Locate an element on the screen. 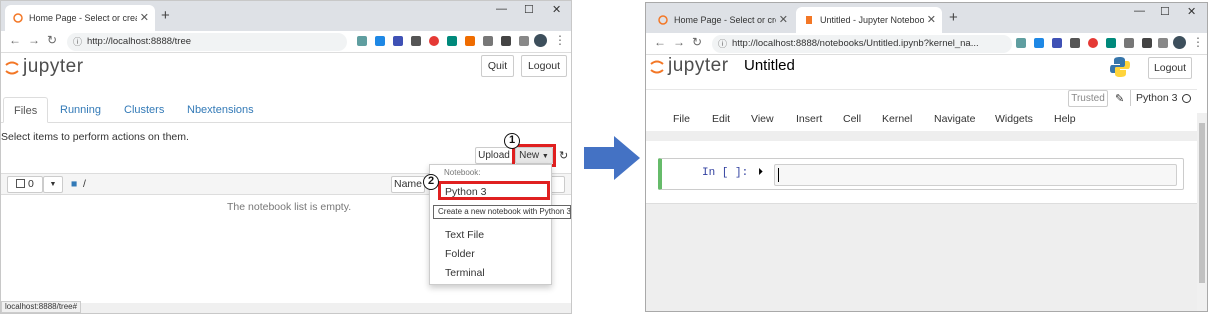  tab-nbextensions: Nbextensions is located at coordinates (220, 110).